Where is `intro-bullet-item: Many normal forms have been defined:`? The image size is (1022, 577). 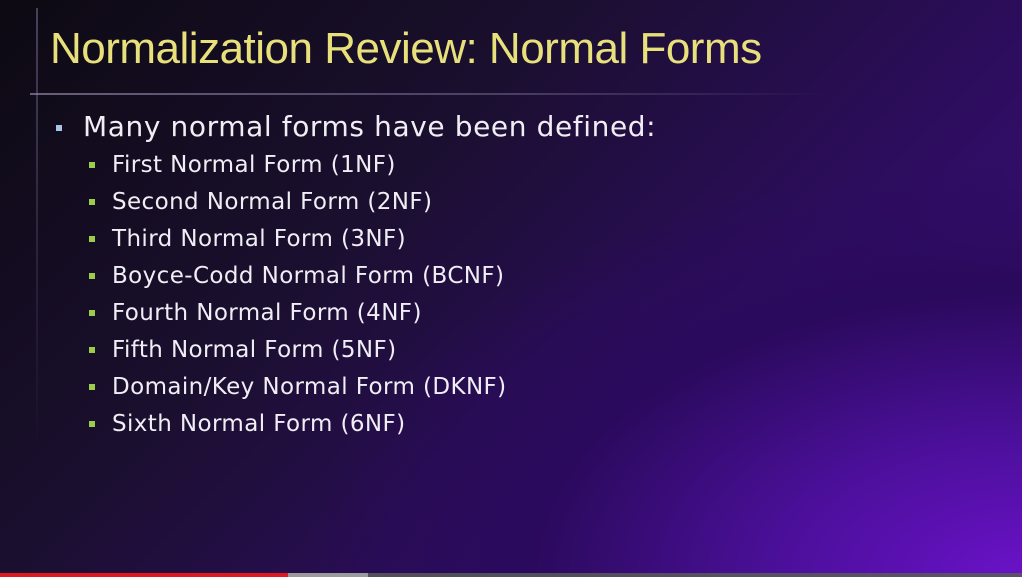
intro-bullet-item: Many normal forms have been defined: is located at coordinates (529, 127).